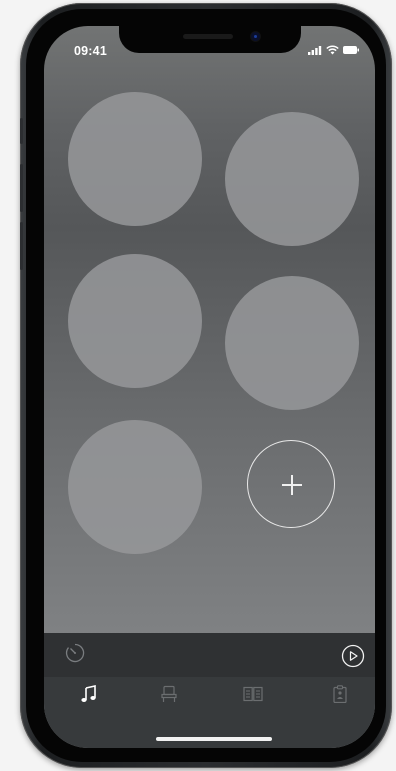 This screenshot has width=396, height=771. What do you see at coordinates (209, 655) in the screenshot?
I see `player-bar` at bounding box center [209, 655].